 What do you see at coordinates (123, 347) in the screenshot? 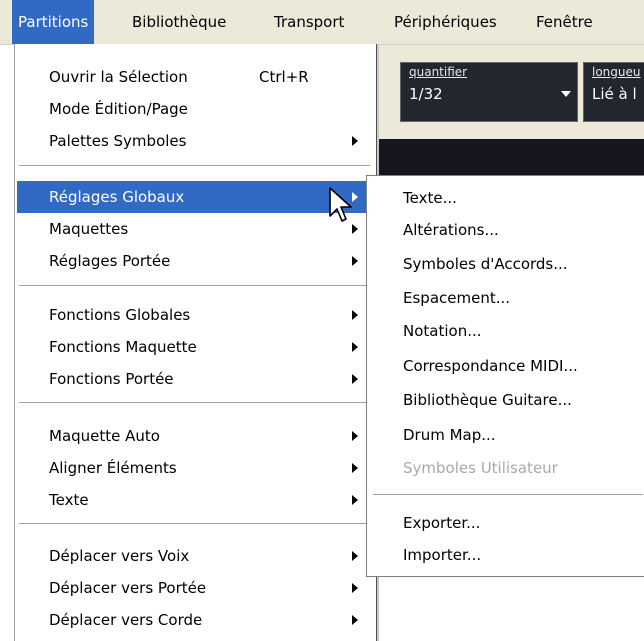
I see `menu-item-label: Fonctions Maquette` at bounding box center [123, 347].